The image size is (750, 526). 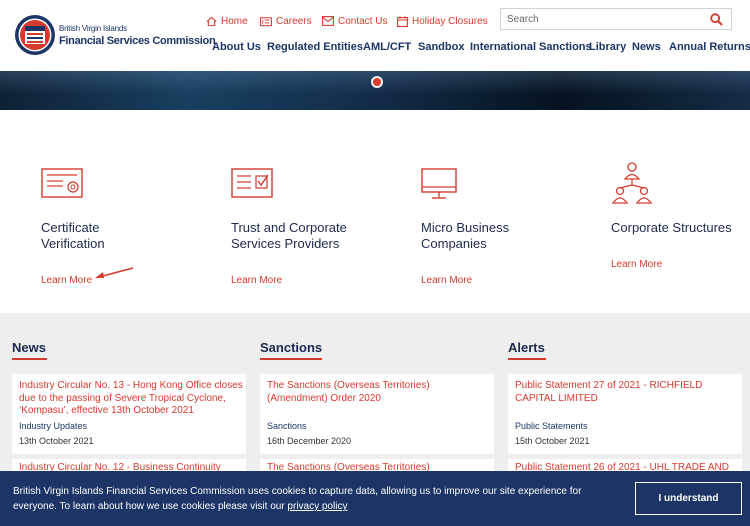 I want to click on search-icon, so click(x=716, y=19).